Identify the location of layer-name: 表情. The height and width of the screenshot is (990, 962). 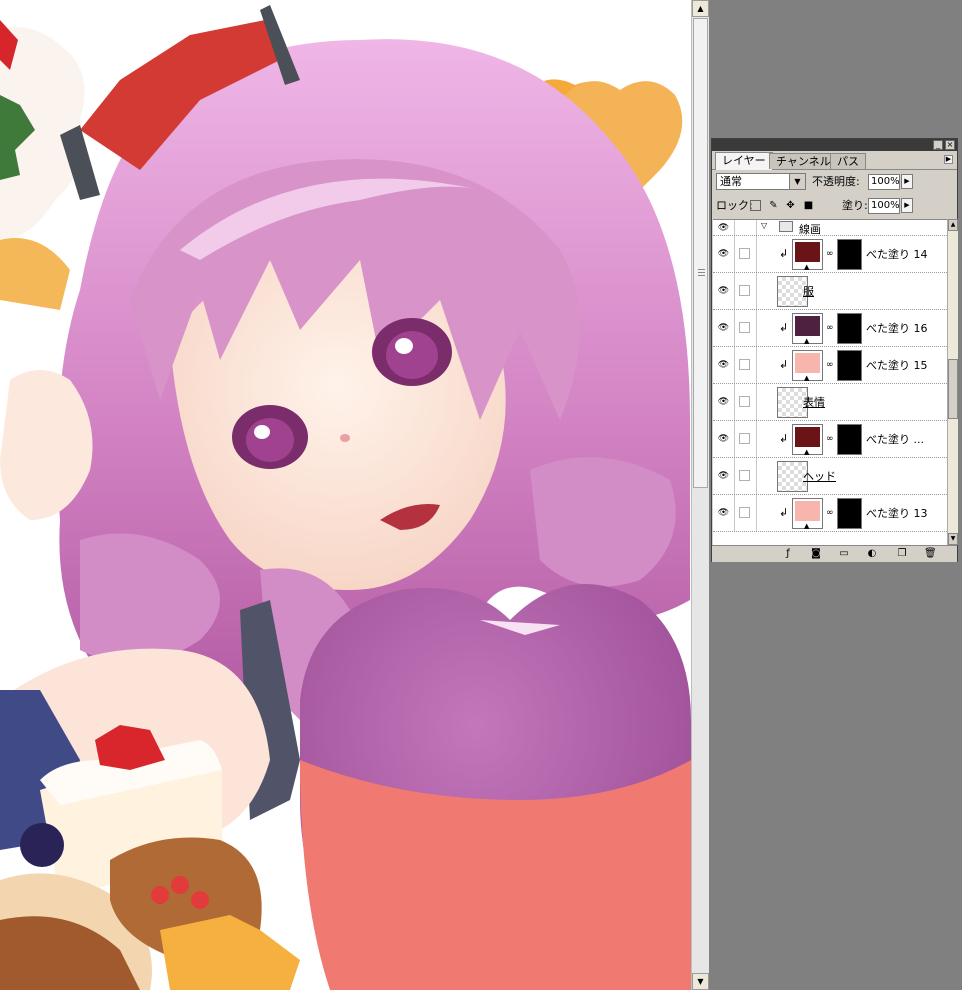
(814, 402).